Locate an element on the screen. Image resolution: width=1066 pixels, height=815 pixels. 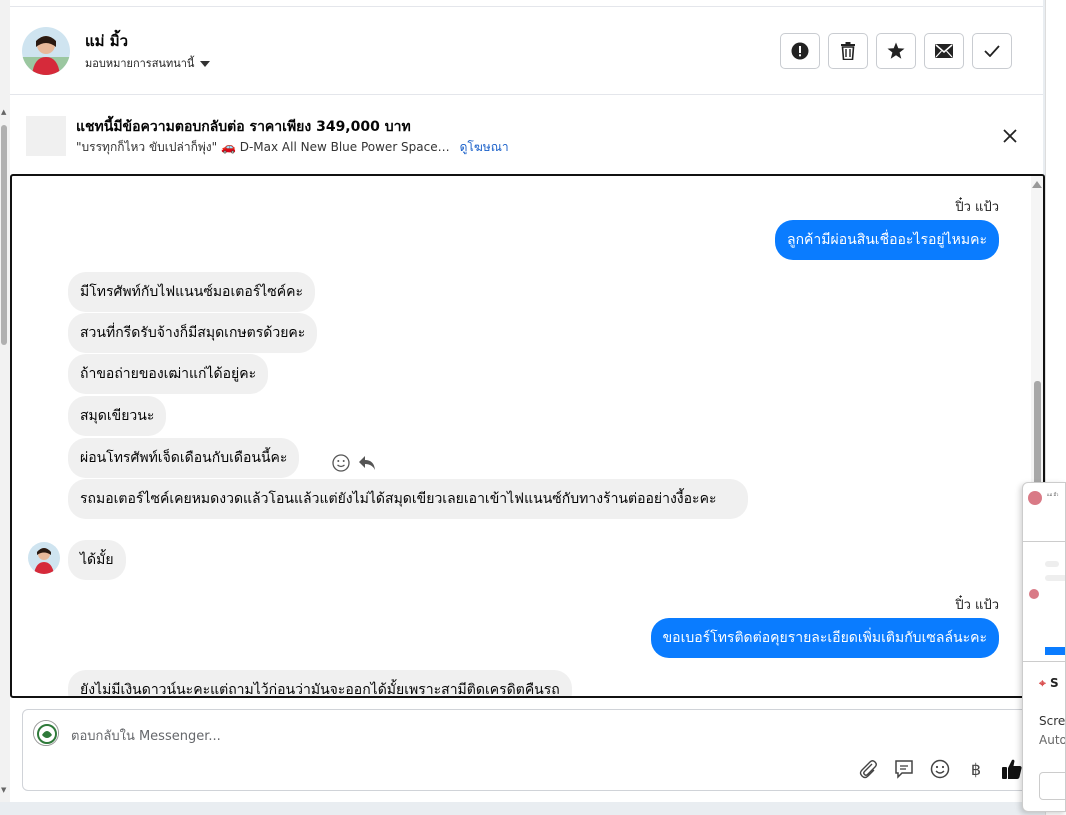
message-bubble-incoming: สมุดเขียวนะ is located at coordinates (117, 416).